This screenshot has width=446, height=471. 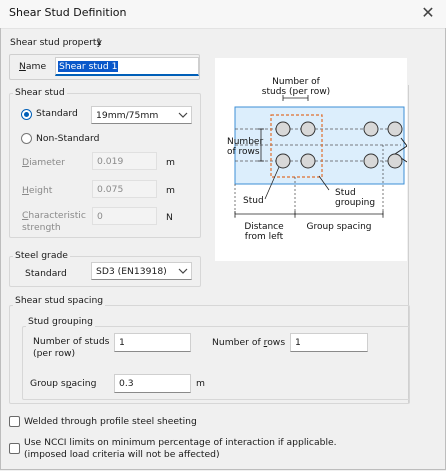 What do you see at coordinates (264, 227) in the screenshot?
I see `diagram-distance-label-1: Distance` at bounding box center [264, 227].